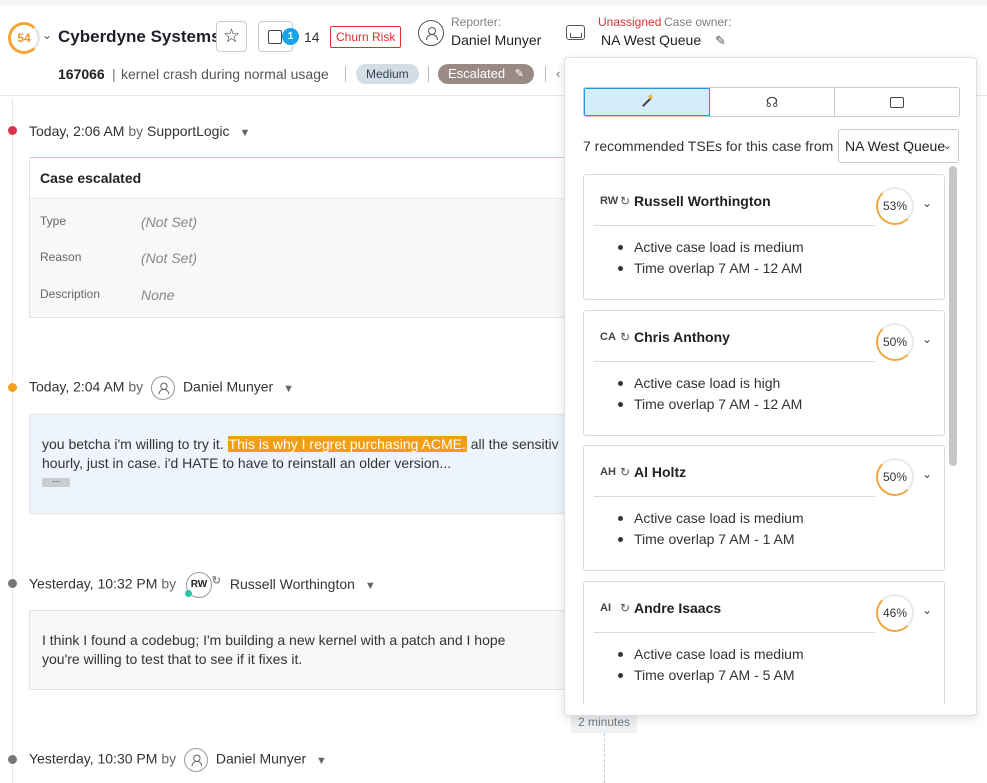 This screenshot has height=783, width=987. I want to click on escalation-reason-value: (Not Set), so click(169, 258).